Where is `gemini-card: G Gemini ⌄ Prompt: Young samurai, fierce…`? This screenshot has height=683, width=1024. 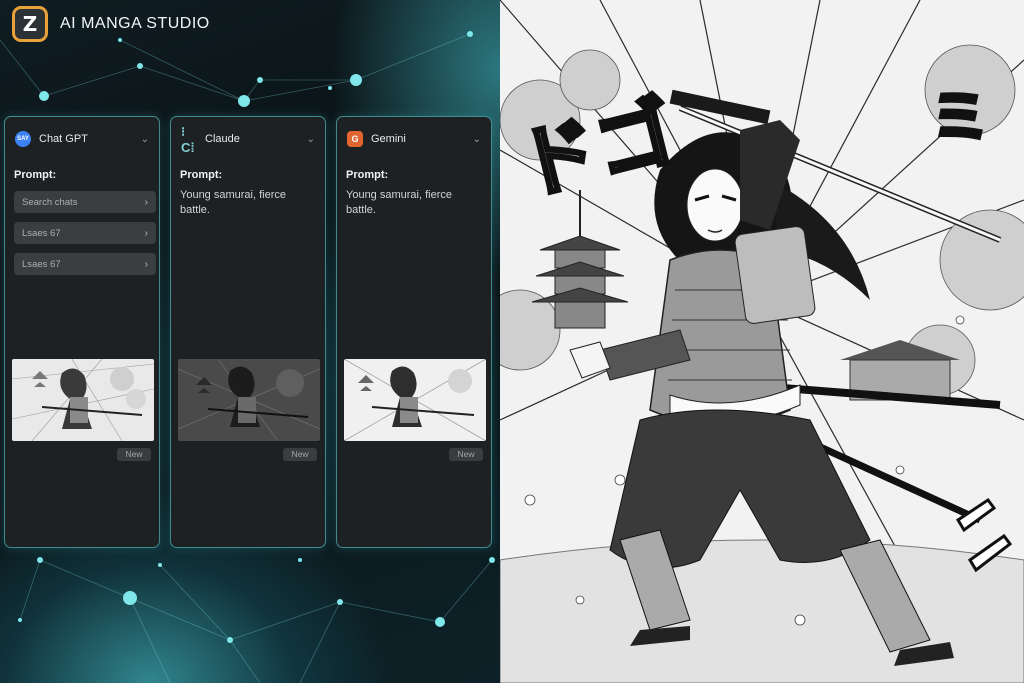
gemini-card: G Gemini ⌄ Prompt: Young samurai, fierce… is located at coordinates (414, 332).